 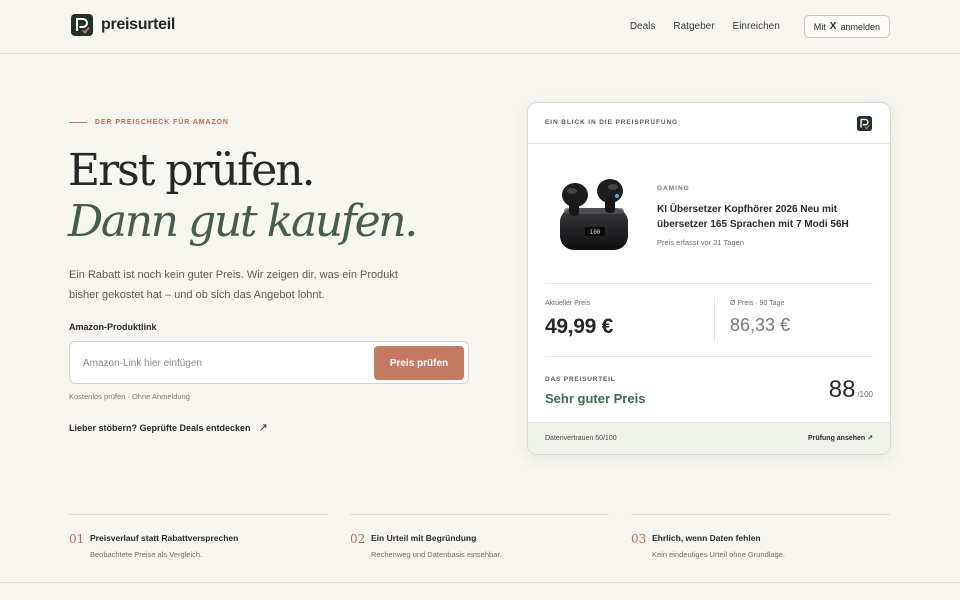 I want to click on login-with-x-button: Mit X anmelden, so click(x=846, y=26).